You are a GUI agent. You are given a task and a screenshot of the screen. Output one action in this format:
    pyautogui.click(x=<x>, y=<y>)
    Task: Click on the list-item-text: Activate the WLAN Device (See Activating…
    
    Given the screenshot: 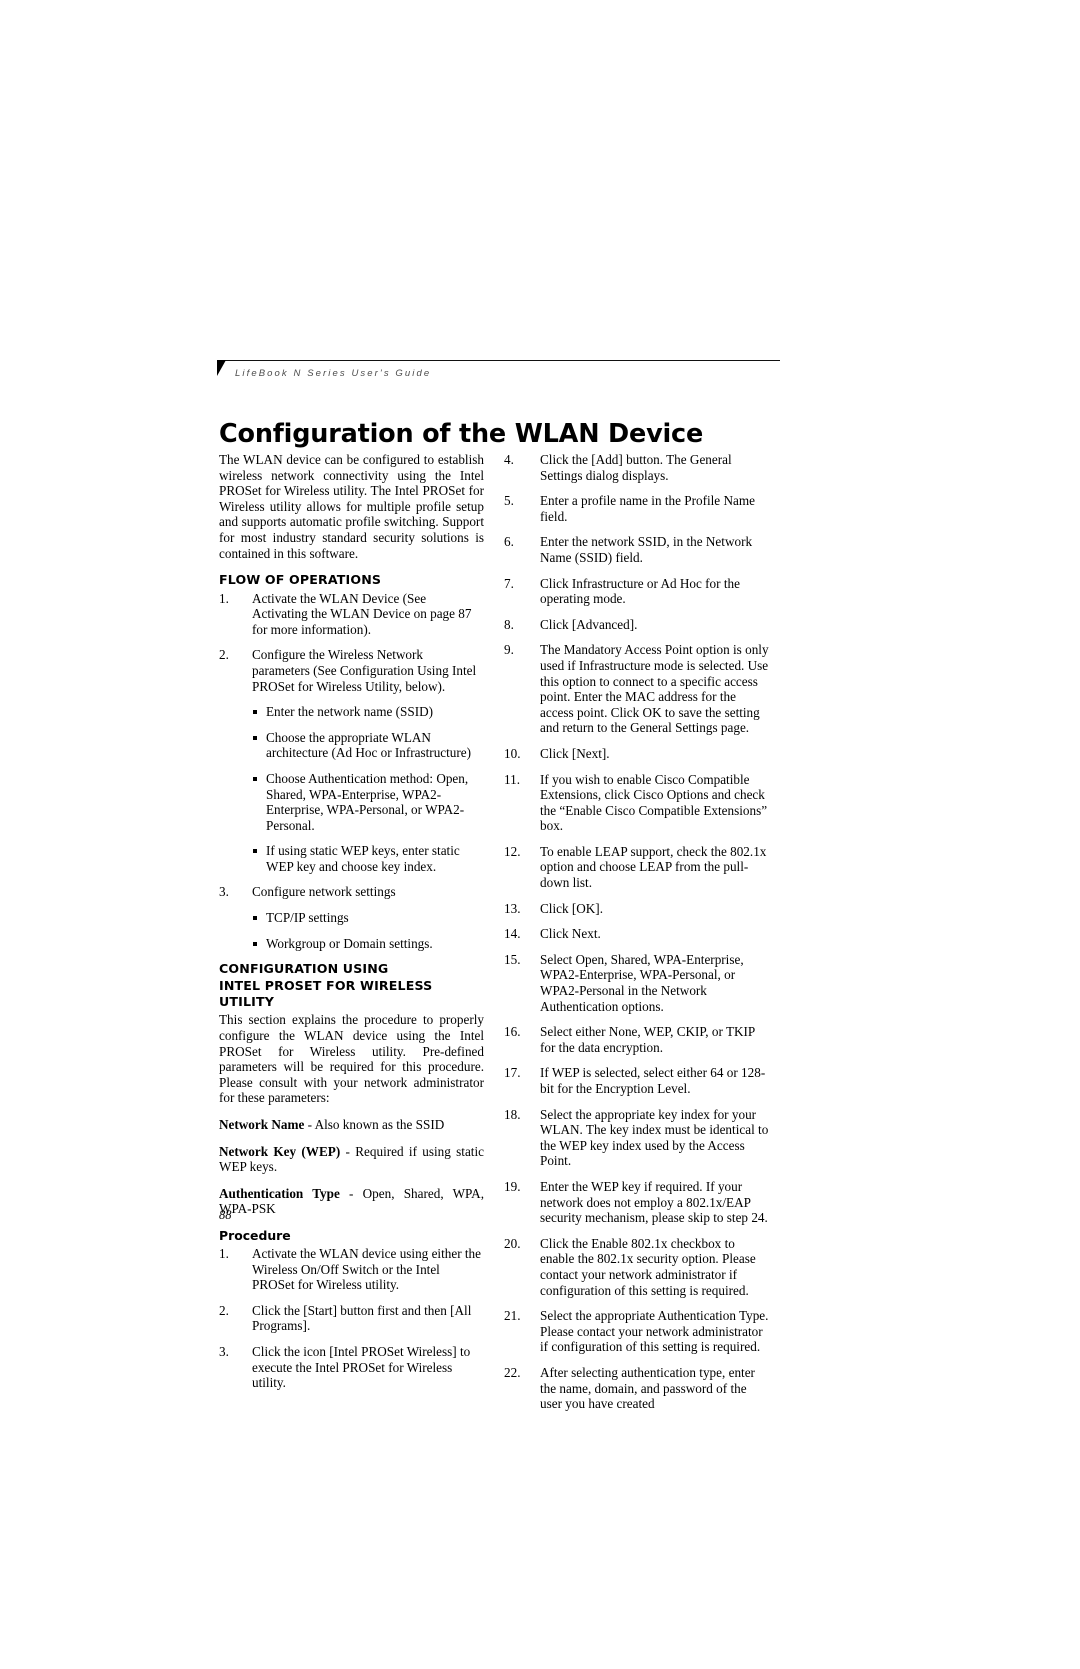 What is the action you would take?
    pyautogui.click(x=362, y=613)
    